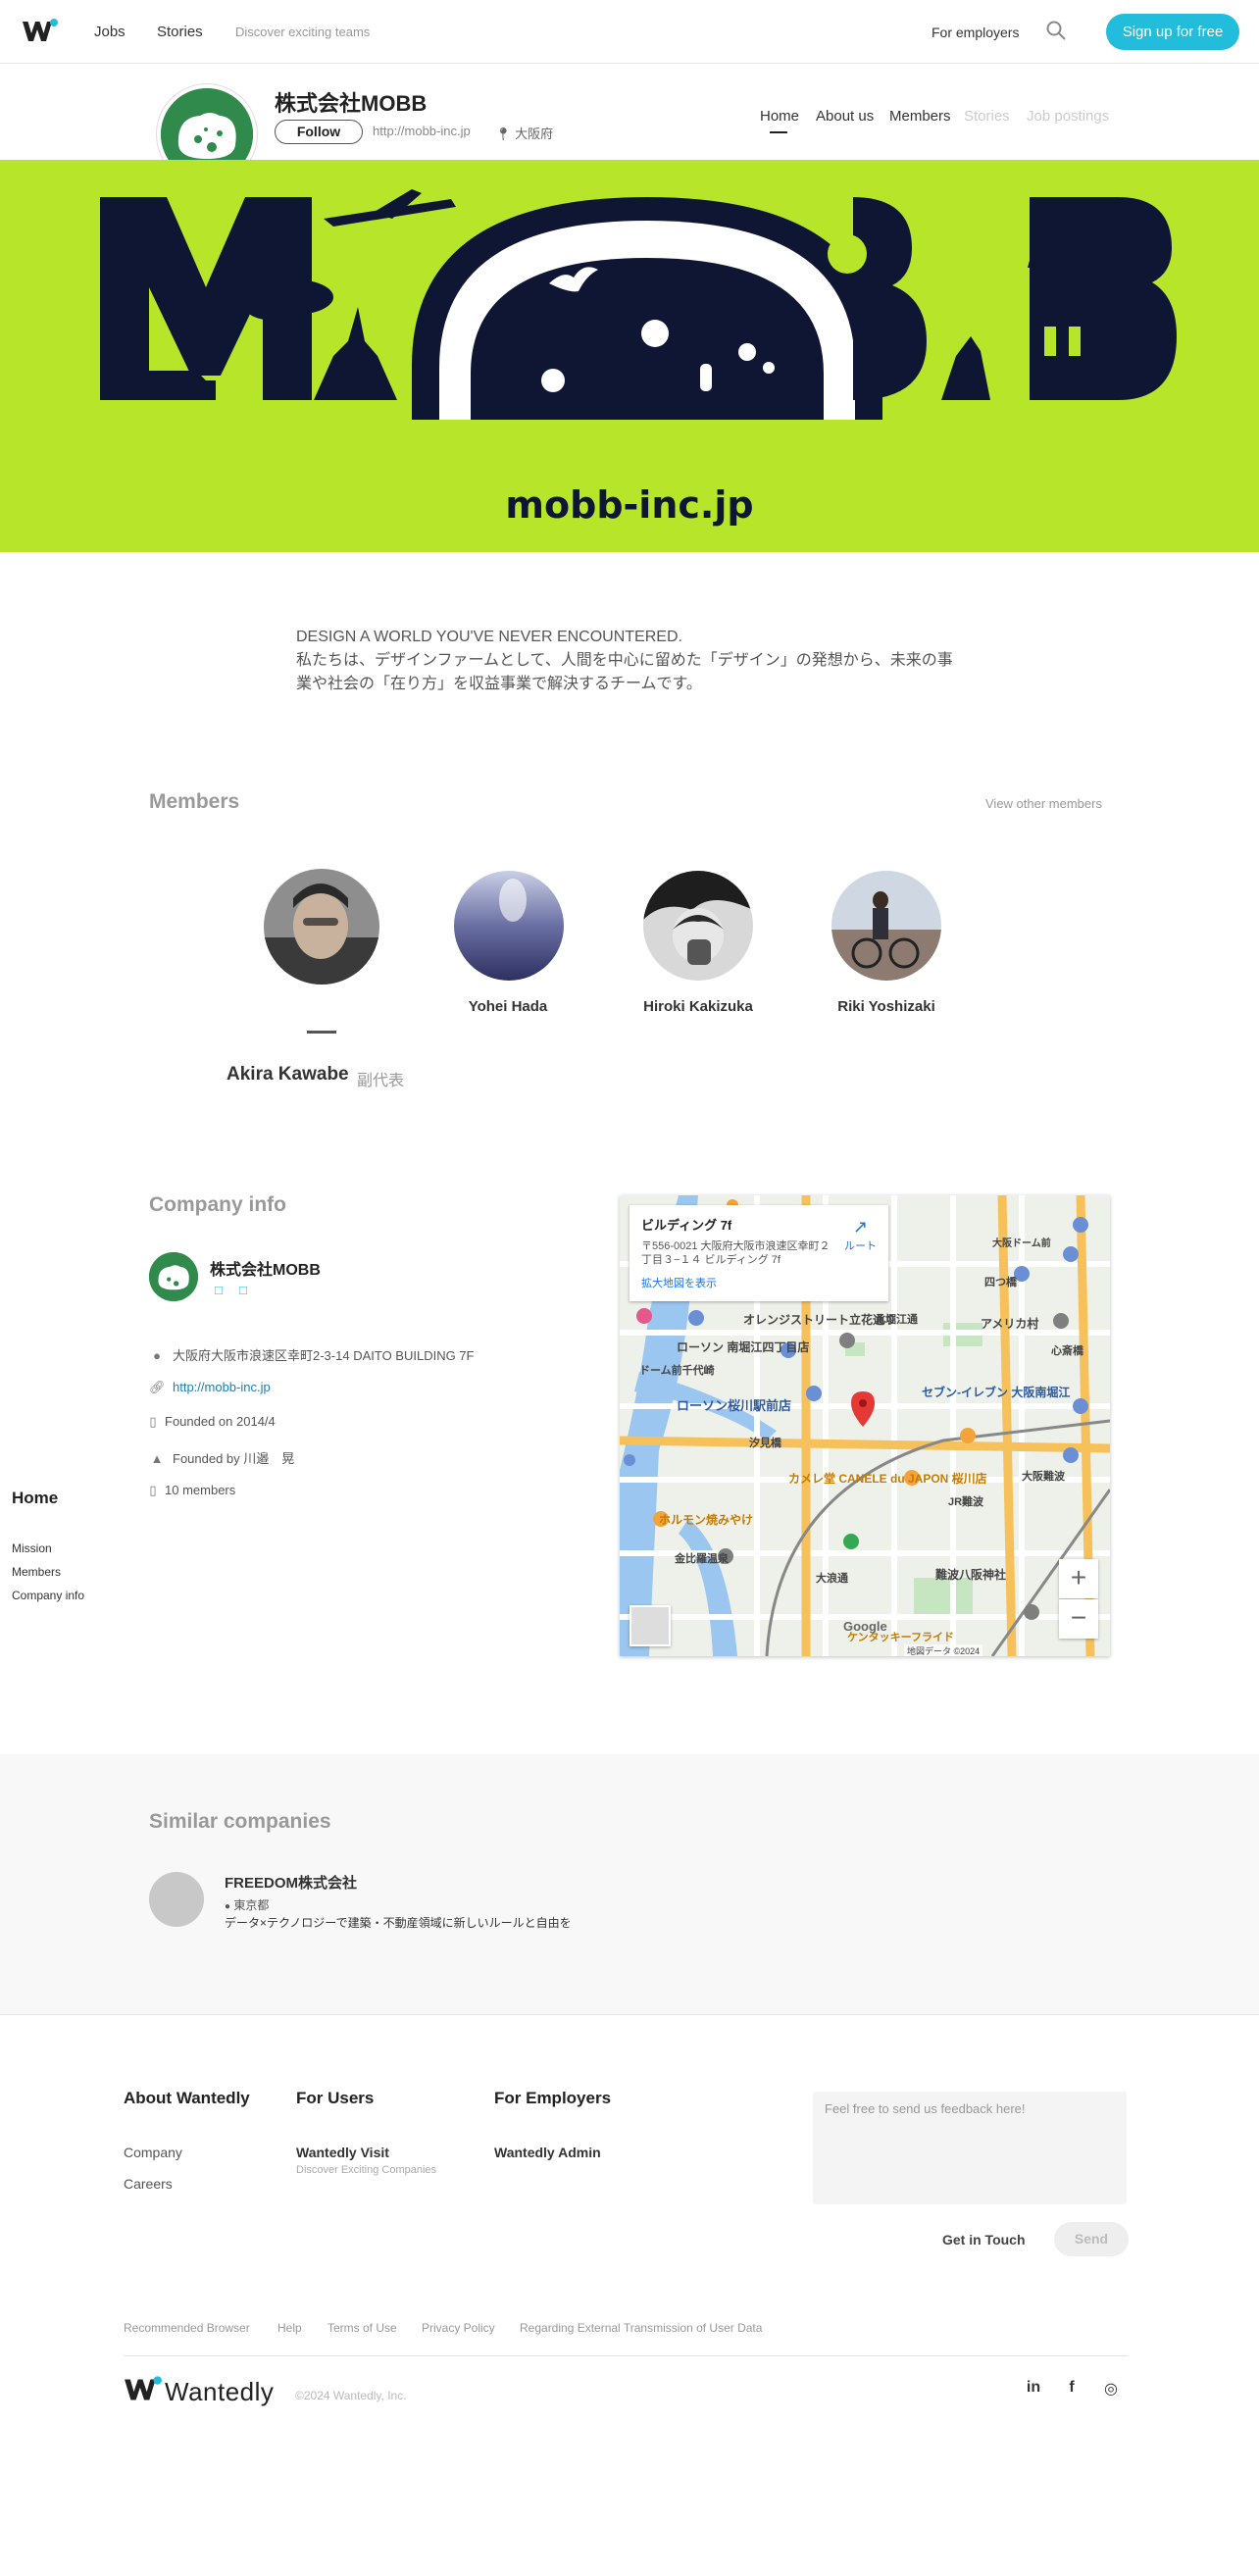 The height and width of the screenshot is (2576, 1259). What do you see at coordinates (504, 133) in the screenshot?
I see `location-pin-icon: 📍︎` at bounding box center [504, 133].